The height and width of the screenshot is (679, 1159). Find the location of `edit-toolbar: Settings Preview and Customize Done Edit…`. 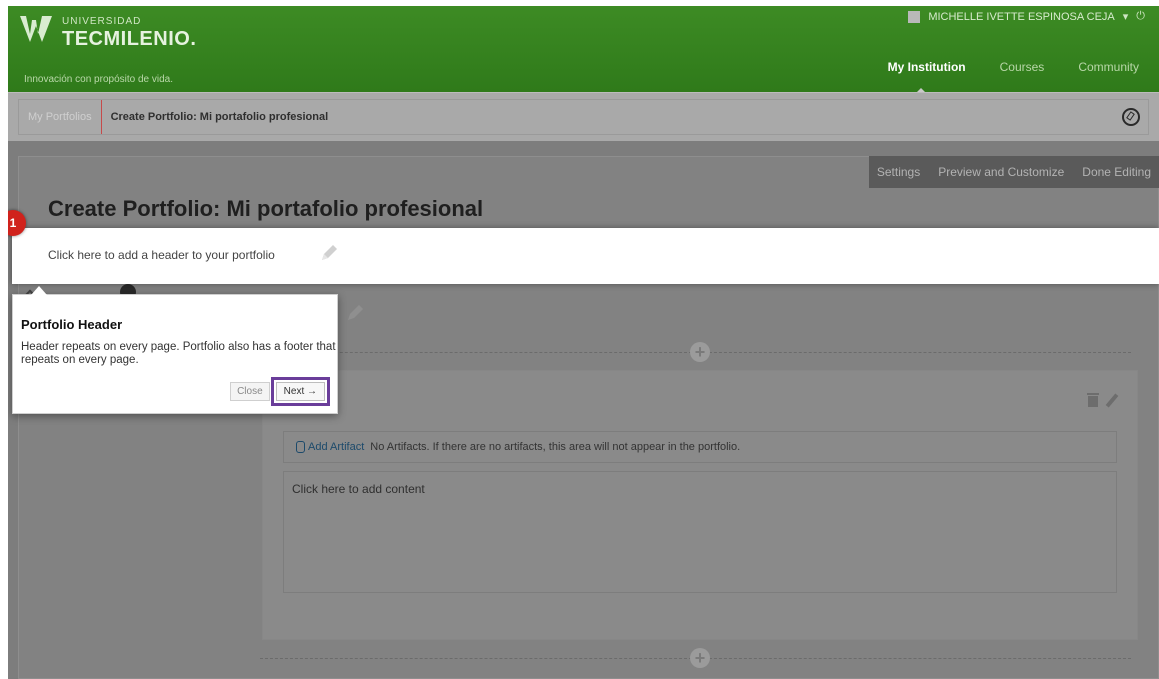

edit-toolbar: Settings Preview and Customize Done Edit… is located at coordinates (1013, 172).